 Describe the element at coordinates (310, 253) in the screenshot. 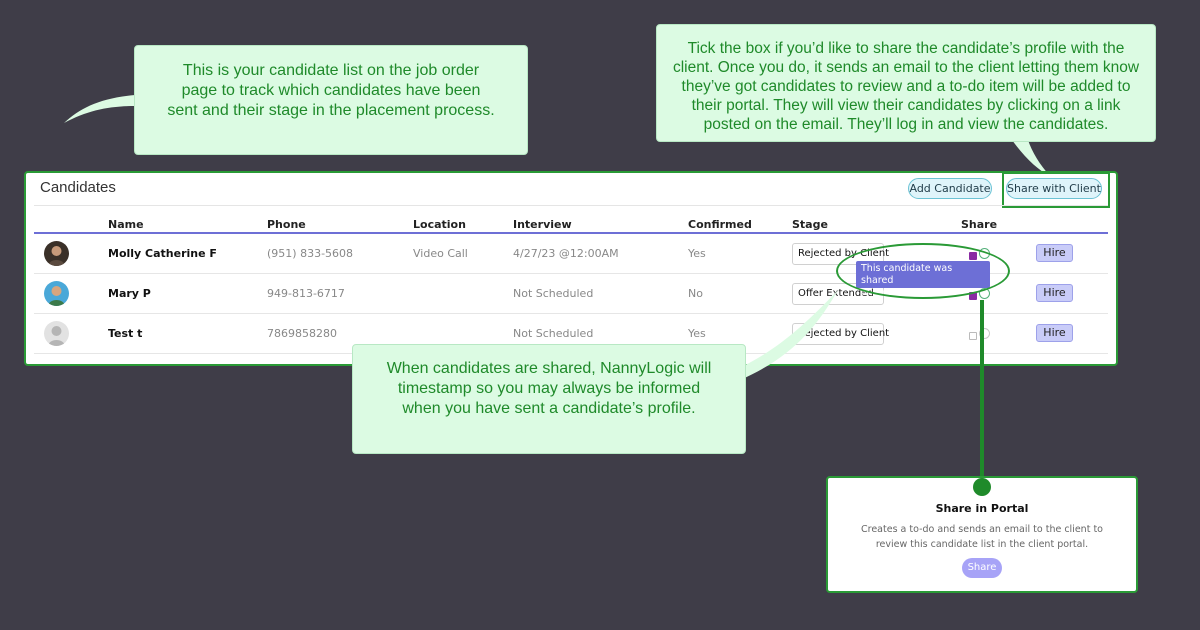

I see `candidate-phone: (951) 833-5608` at that location.